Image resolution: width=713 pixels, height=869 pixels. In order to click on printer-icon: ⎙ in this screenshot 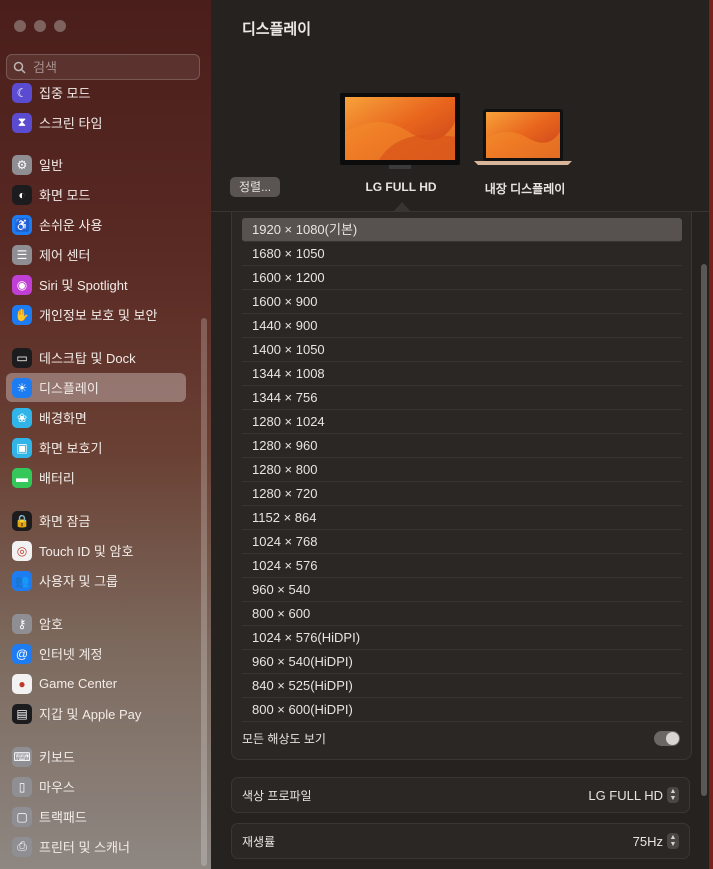, I will do `click(22, 846)`.